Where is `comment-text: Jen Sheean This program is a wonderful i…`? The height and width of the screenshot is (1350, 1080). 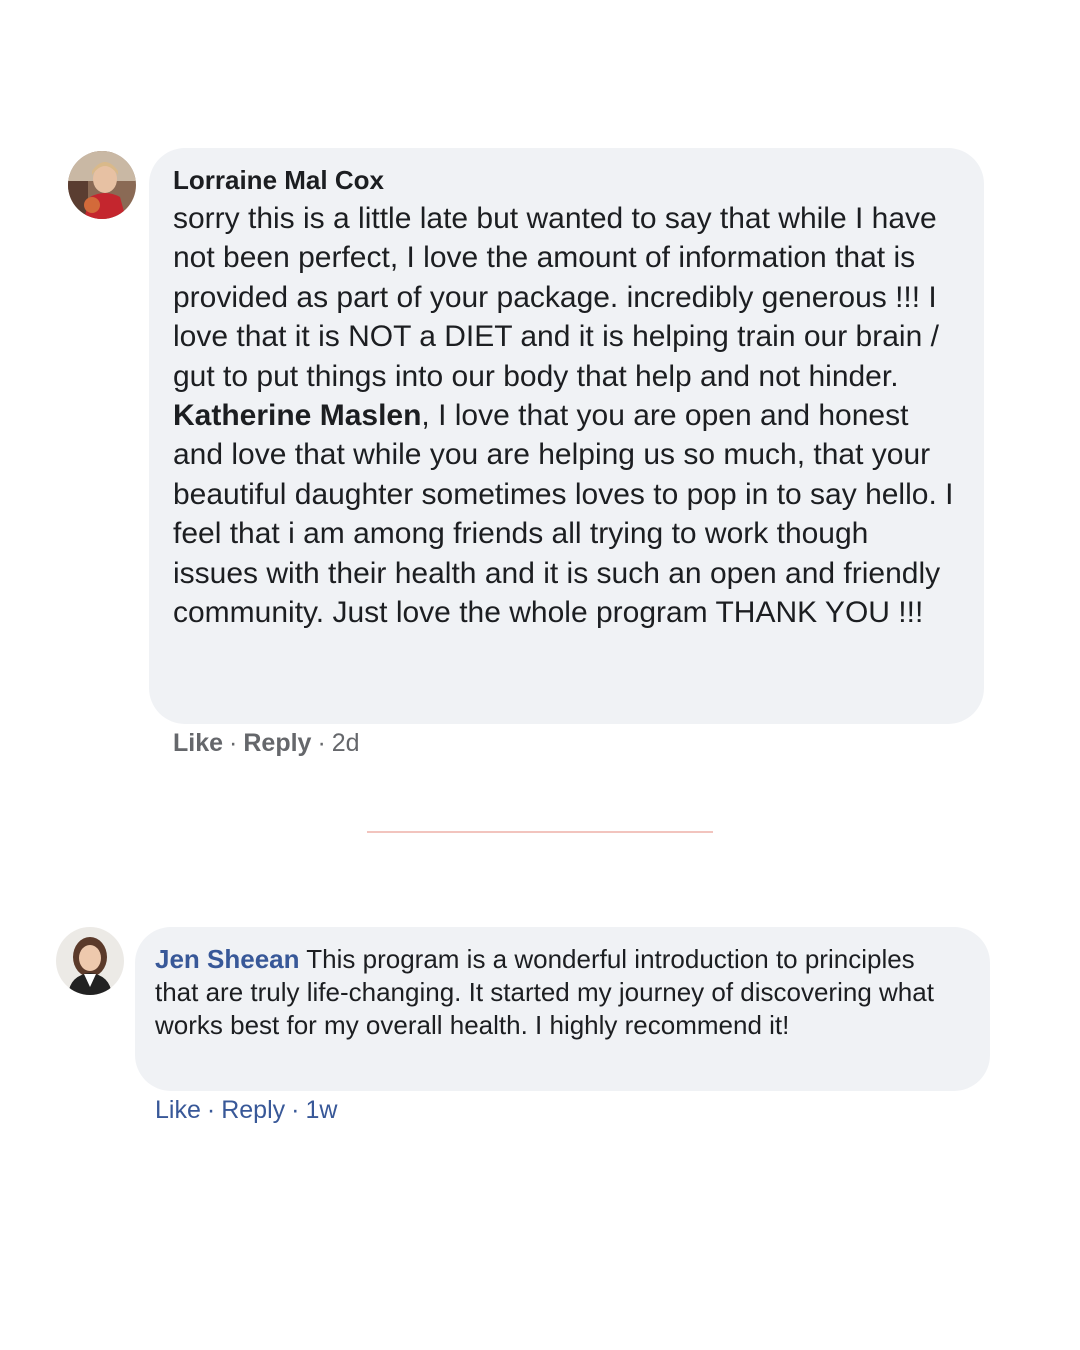 comment-text: Jen Sheean This program is a wonderful i… is located at coordinates (555, 992).